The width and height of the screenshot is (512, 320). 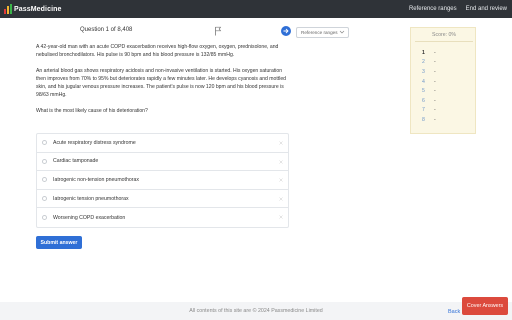 I want to click on nav-reference-ranges: Reference ranges, so click(x=433, y=9).